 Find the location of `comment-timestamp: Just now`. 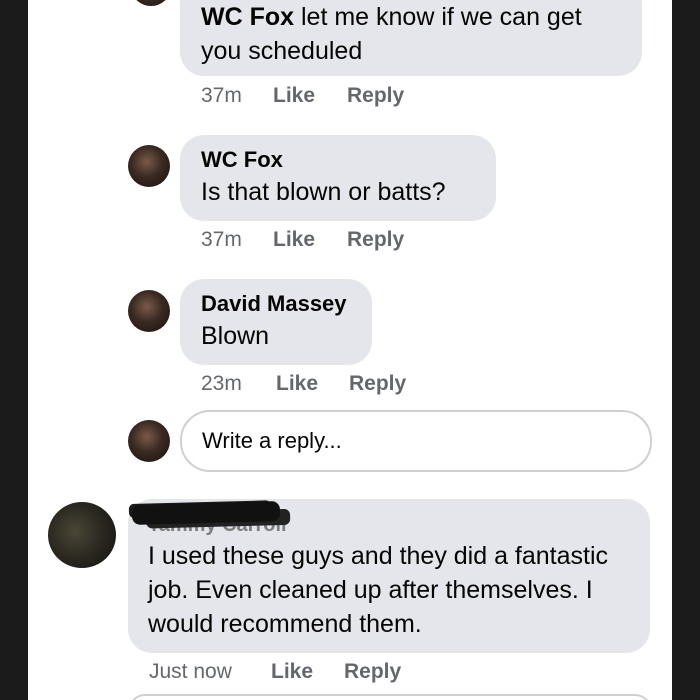

comment-timestamp: Just now is located at coordinates (190, 672).